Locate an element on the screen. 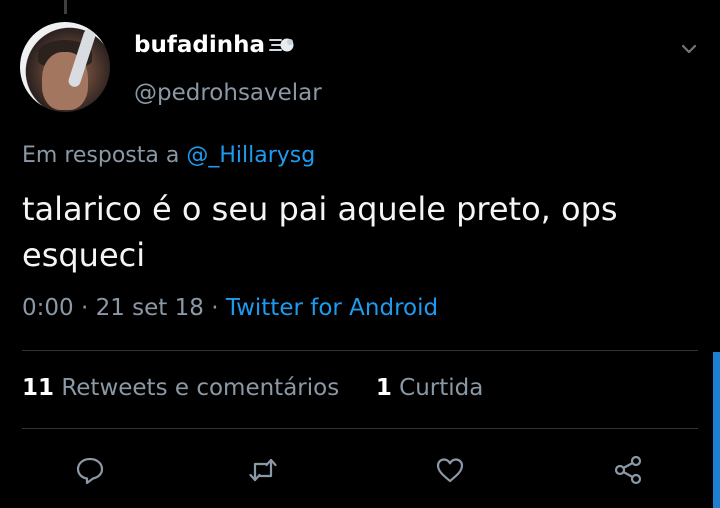 The image size is (720, 508). retweets-count: 11 is located at coordinates (38, 388).